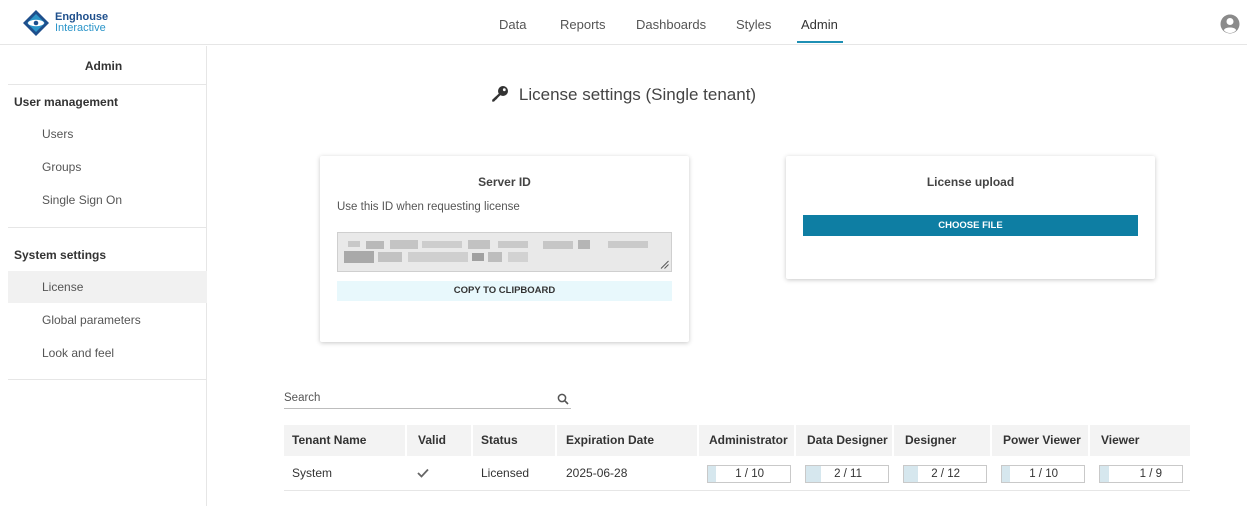 This screenshot has width=1247, height=506. Describe the element at coordinates (107, 200) in the screenshot. I see `sidebar-item-single-sign-on: Single Sign On` at that location.